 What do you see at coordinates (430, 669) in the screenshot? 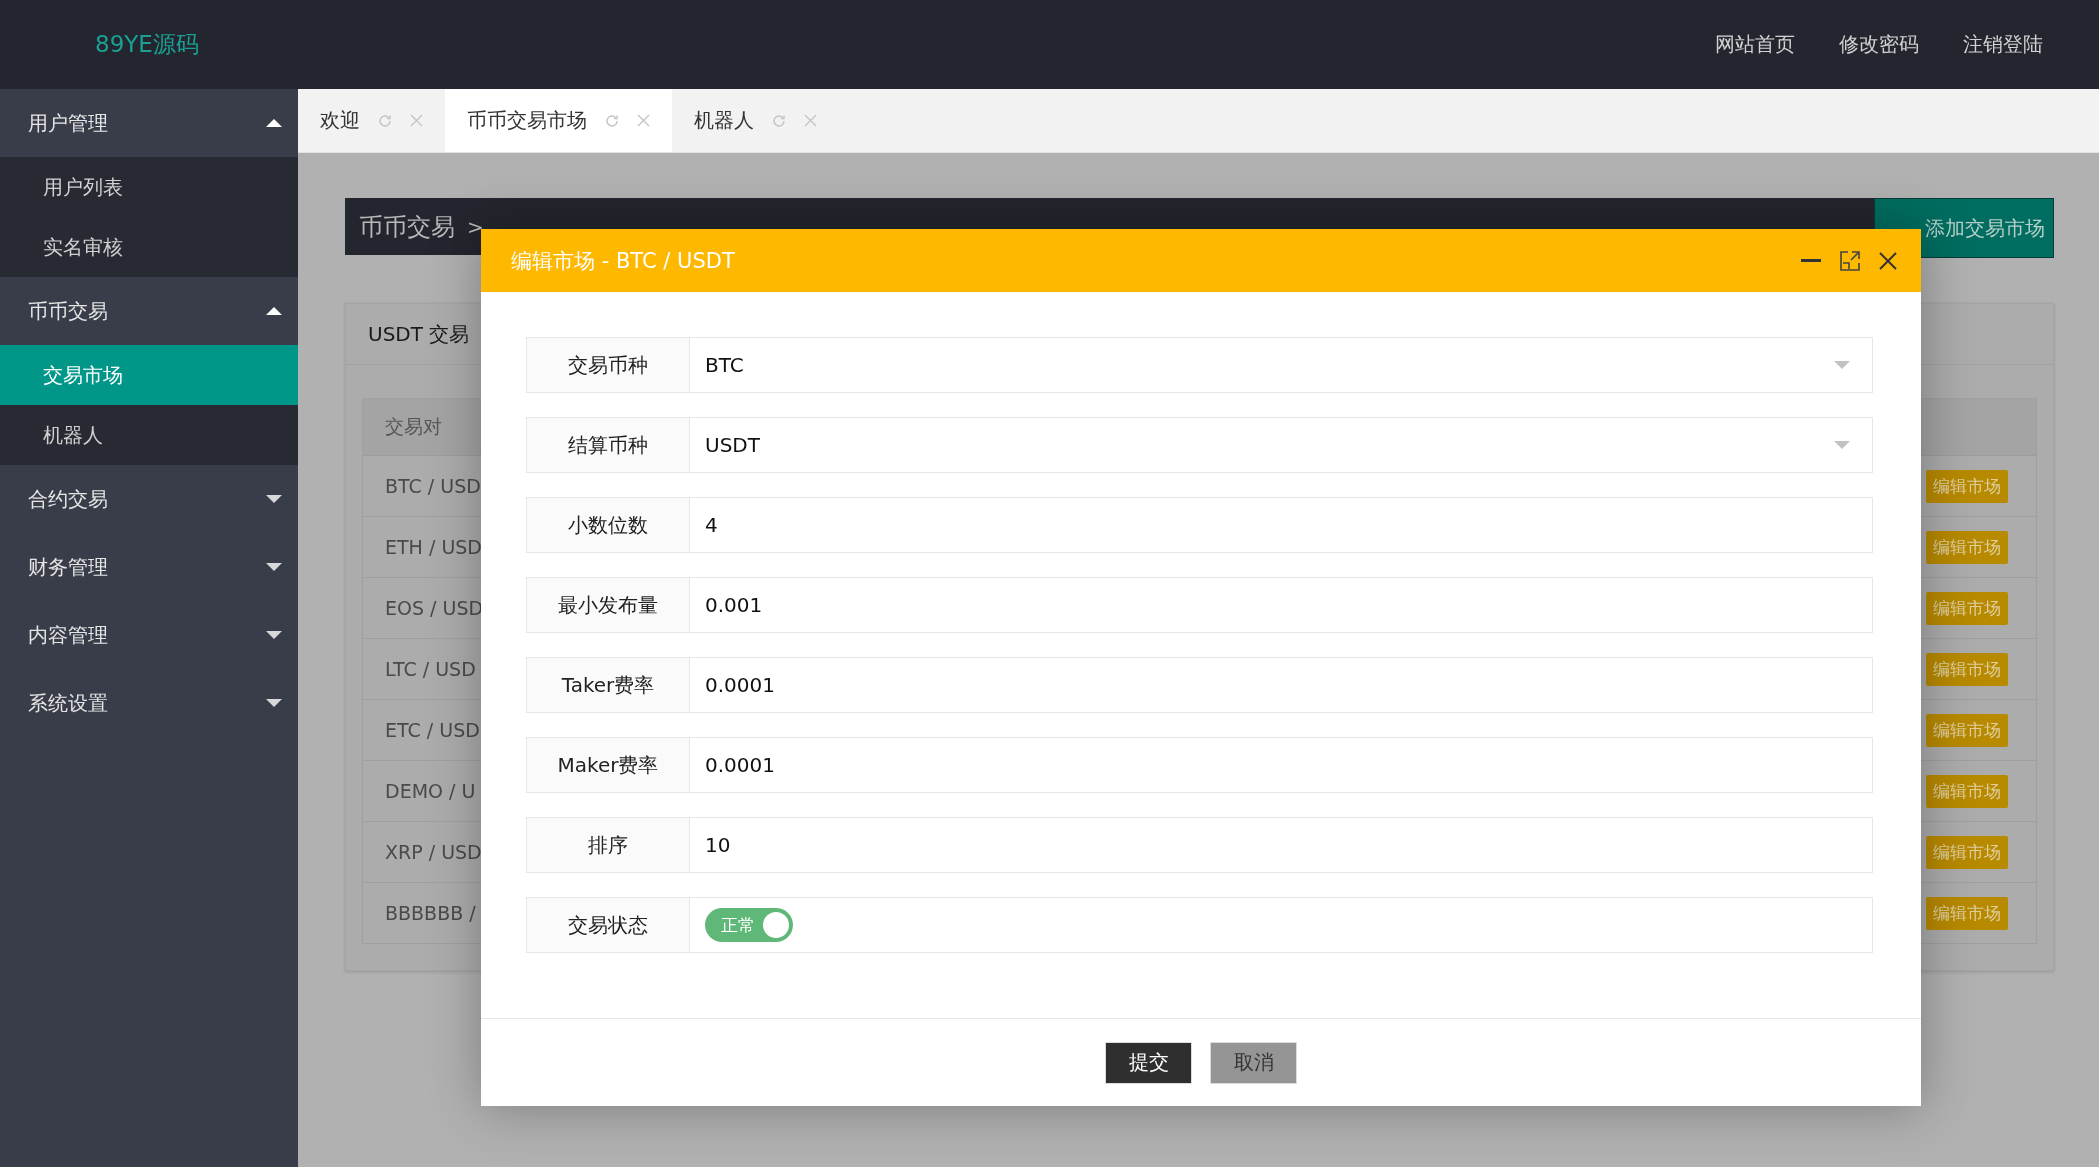
I see `table-cell: LTC / USD` at bounding box center [430, 669].